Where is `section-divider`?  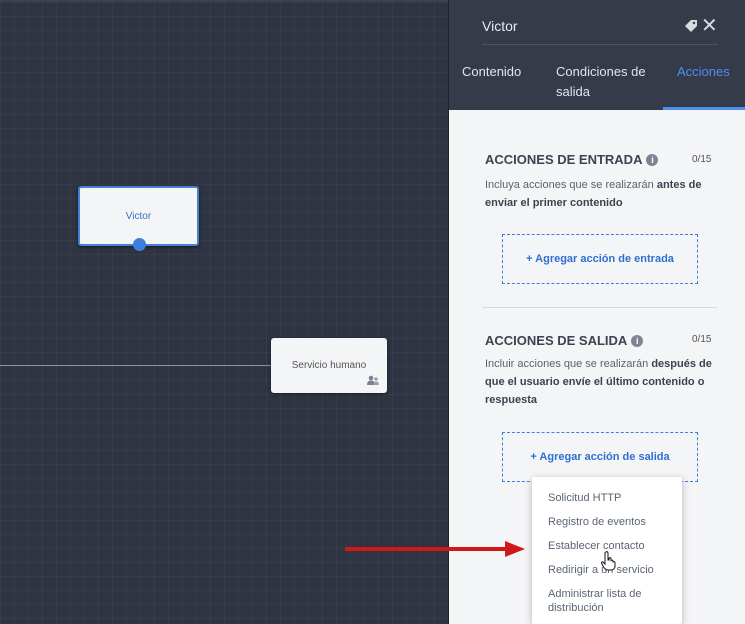 section-divider is located at coordinates (599, 307).